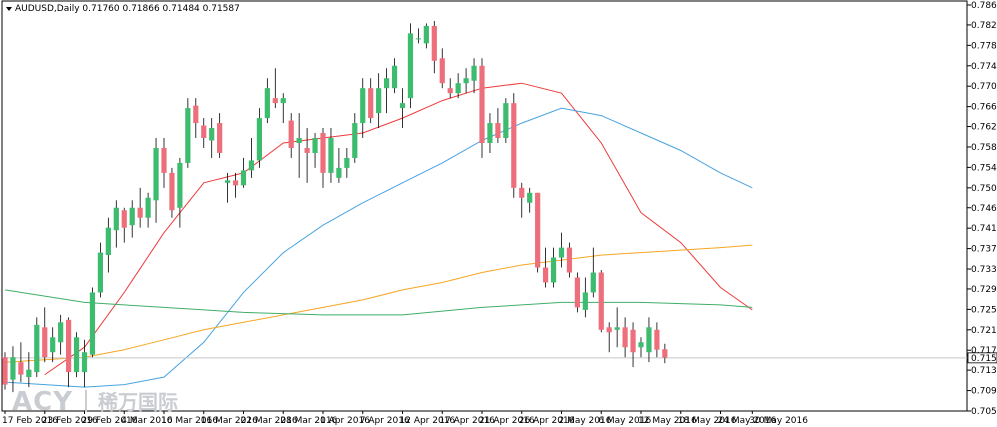 The width and height of the screenshot is (997, 427). Describe the element at coordinates (984, 168) in the screenshot. I see `y-tick-label: 0.75410` at that location.